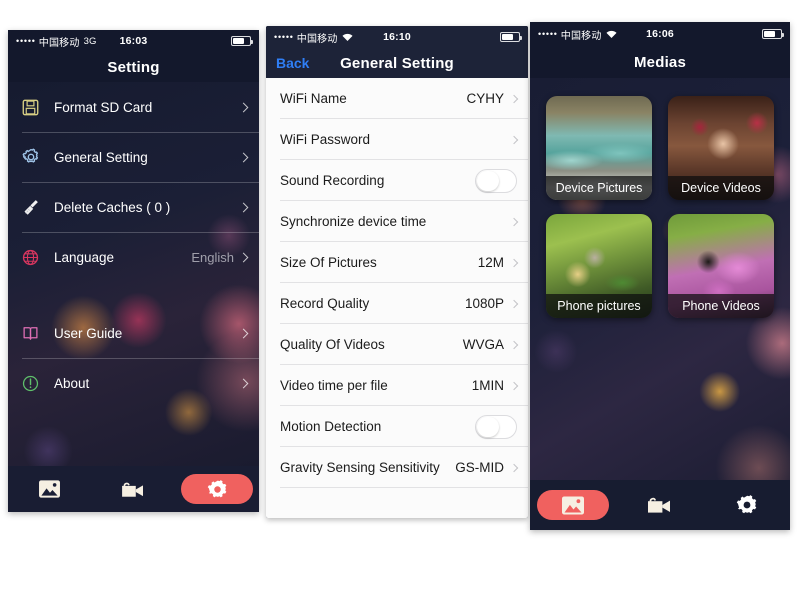 Image resolution: width=800 pixels, height=600 pixels. Describe the element at coordinates (721, 148) in the screenshot. I see `media-tile-device-videos: Device Videos` at that location.